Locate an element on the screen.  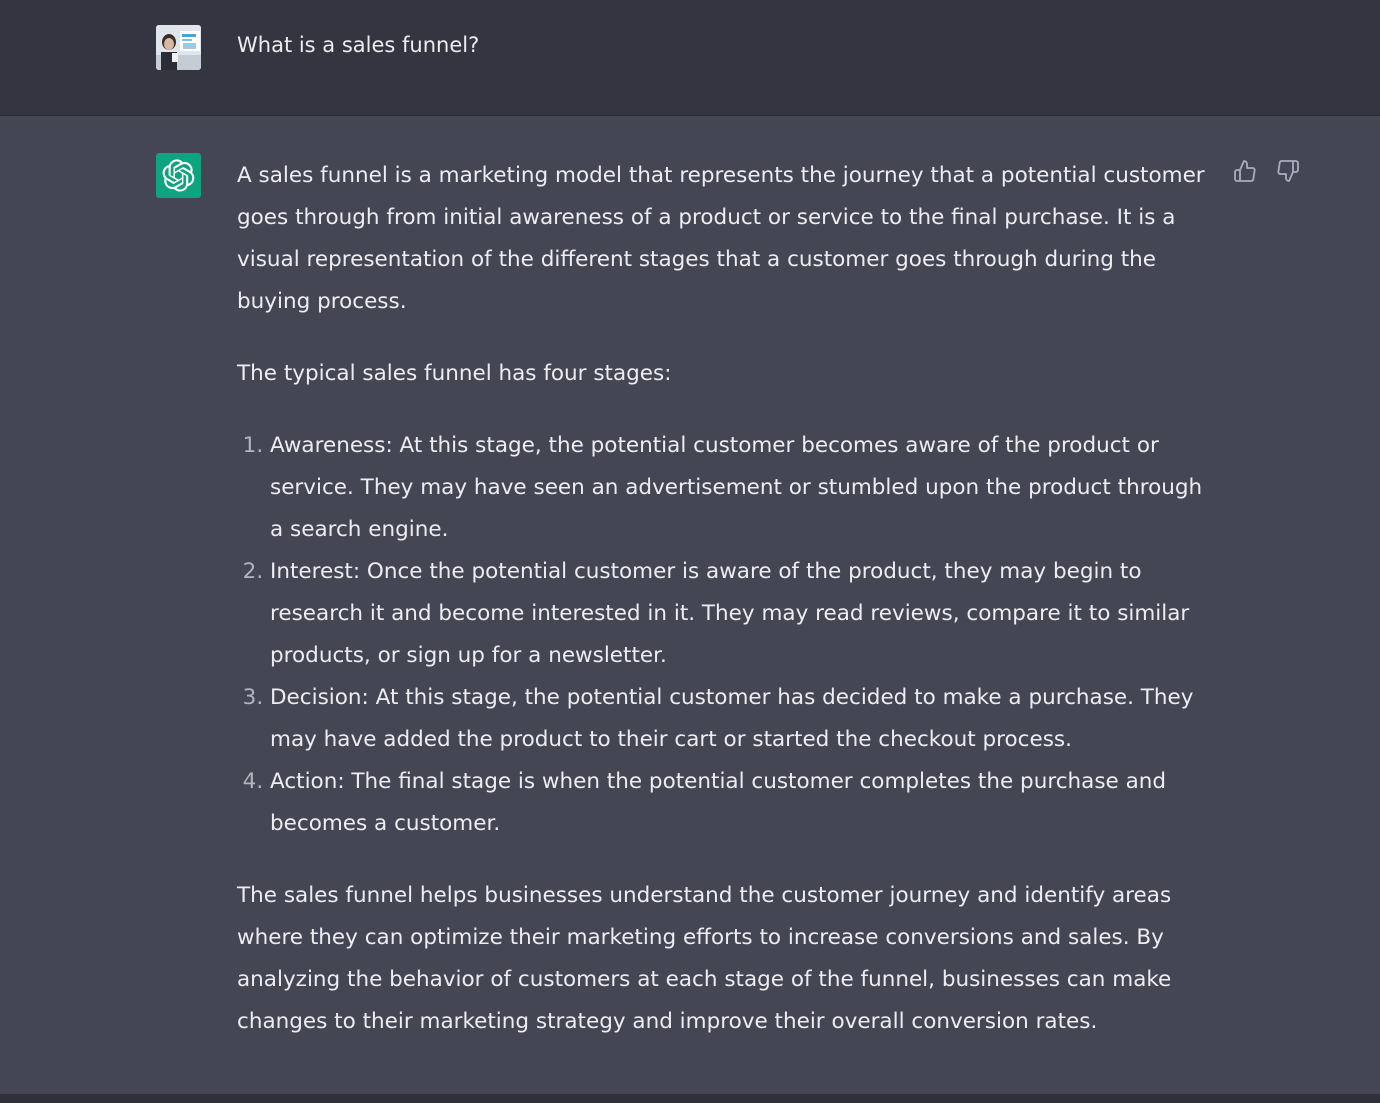
bottom-divider is located at coordinates (690, 1098).